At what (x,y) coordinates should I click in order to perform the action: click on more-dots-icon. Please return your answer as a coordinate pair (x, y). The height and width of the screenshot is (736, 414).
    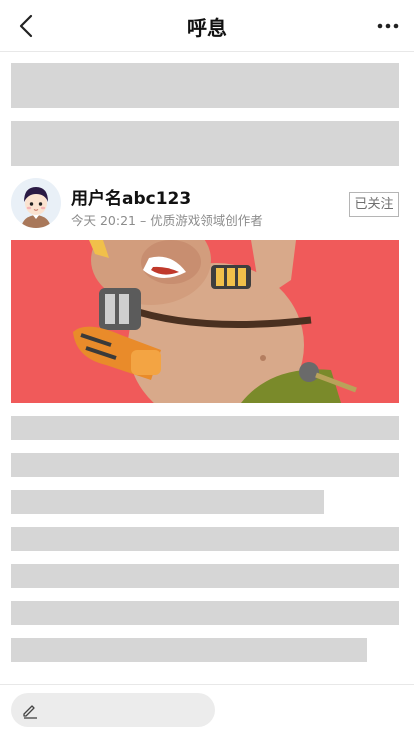
    Looking at the image, I should click on (388, 26).